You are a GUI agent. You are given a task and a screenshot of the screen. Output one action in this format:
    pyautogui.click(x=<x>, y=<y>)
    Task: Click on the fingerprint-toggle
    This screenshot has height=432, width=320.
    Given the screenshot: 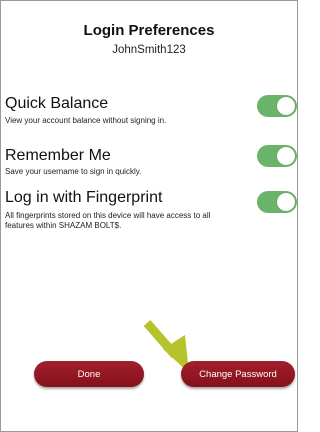 What is the action you would take?
    pyautogui.click(x=277, y=202)
    